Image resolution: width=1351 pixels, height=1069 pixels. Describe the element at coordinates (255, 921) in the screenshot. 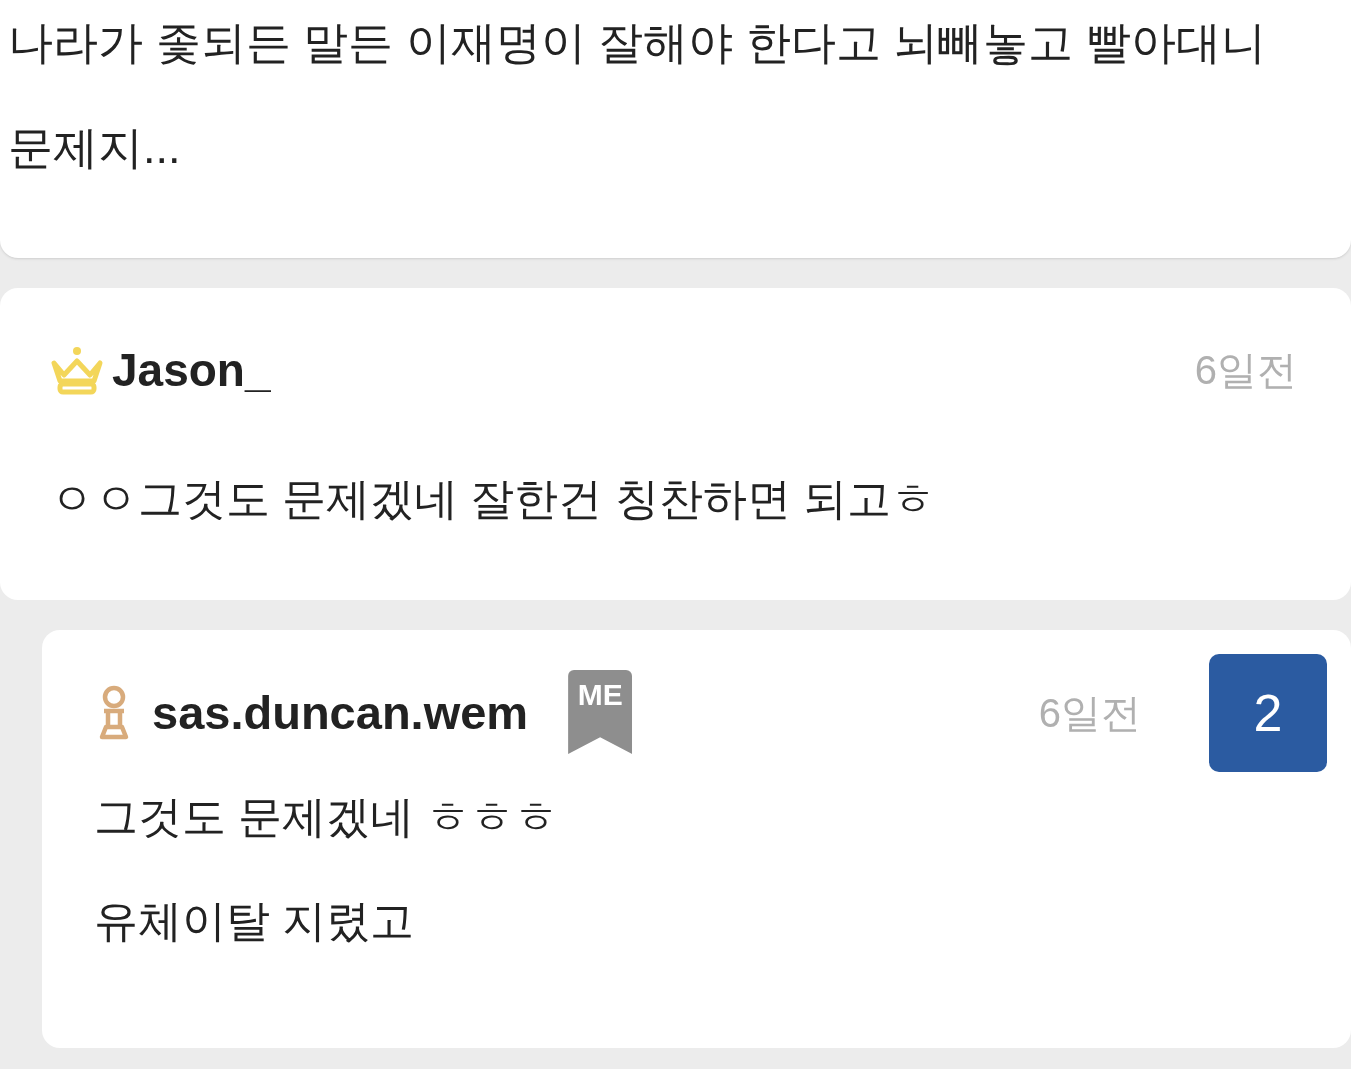

I see `comment-text: 유체이탈 지렸고` at that location.